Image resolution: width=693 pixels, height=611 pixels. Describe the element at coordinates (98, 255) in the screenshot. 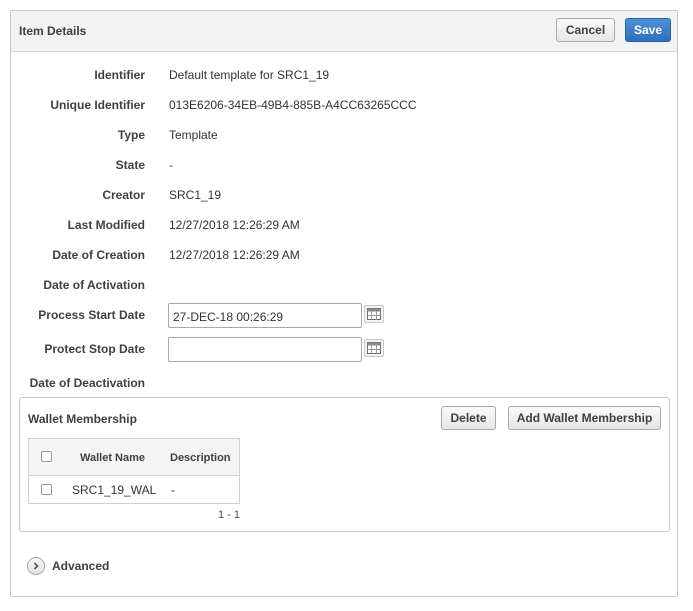

I see `date-of-creation-label: Date of Creation` at that location.